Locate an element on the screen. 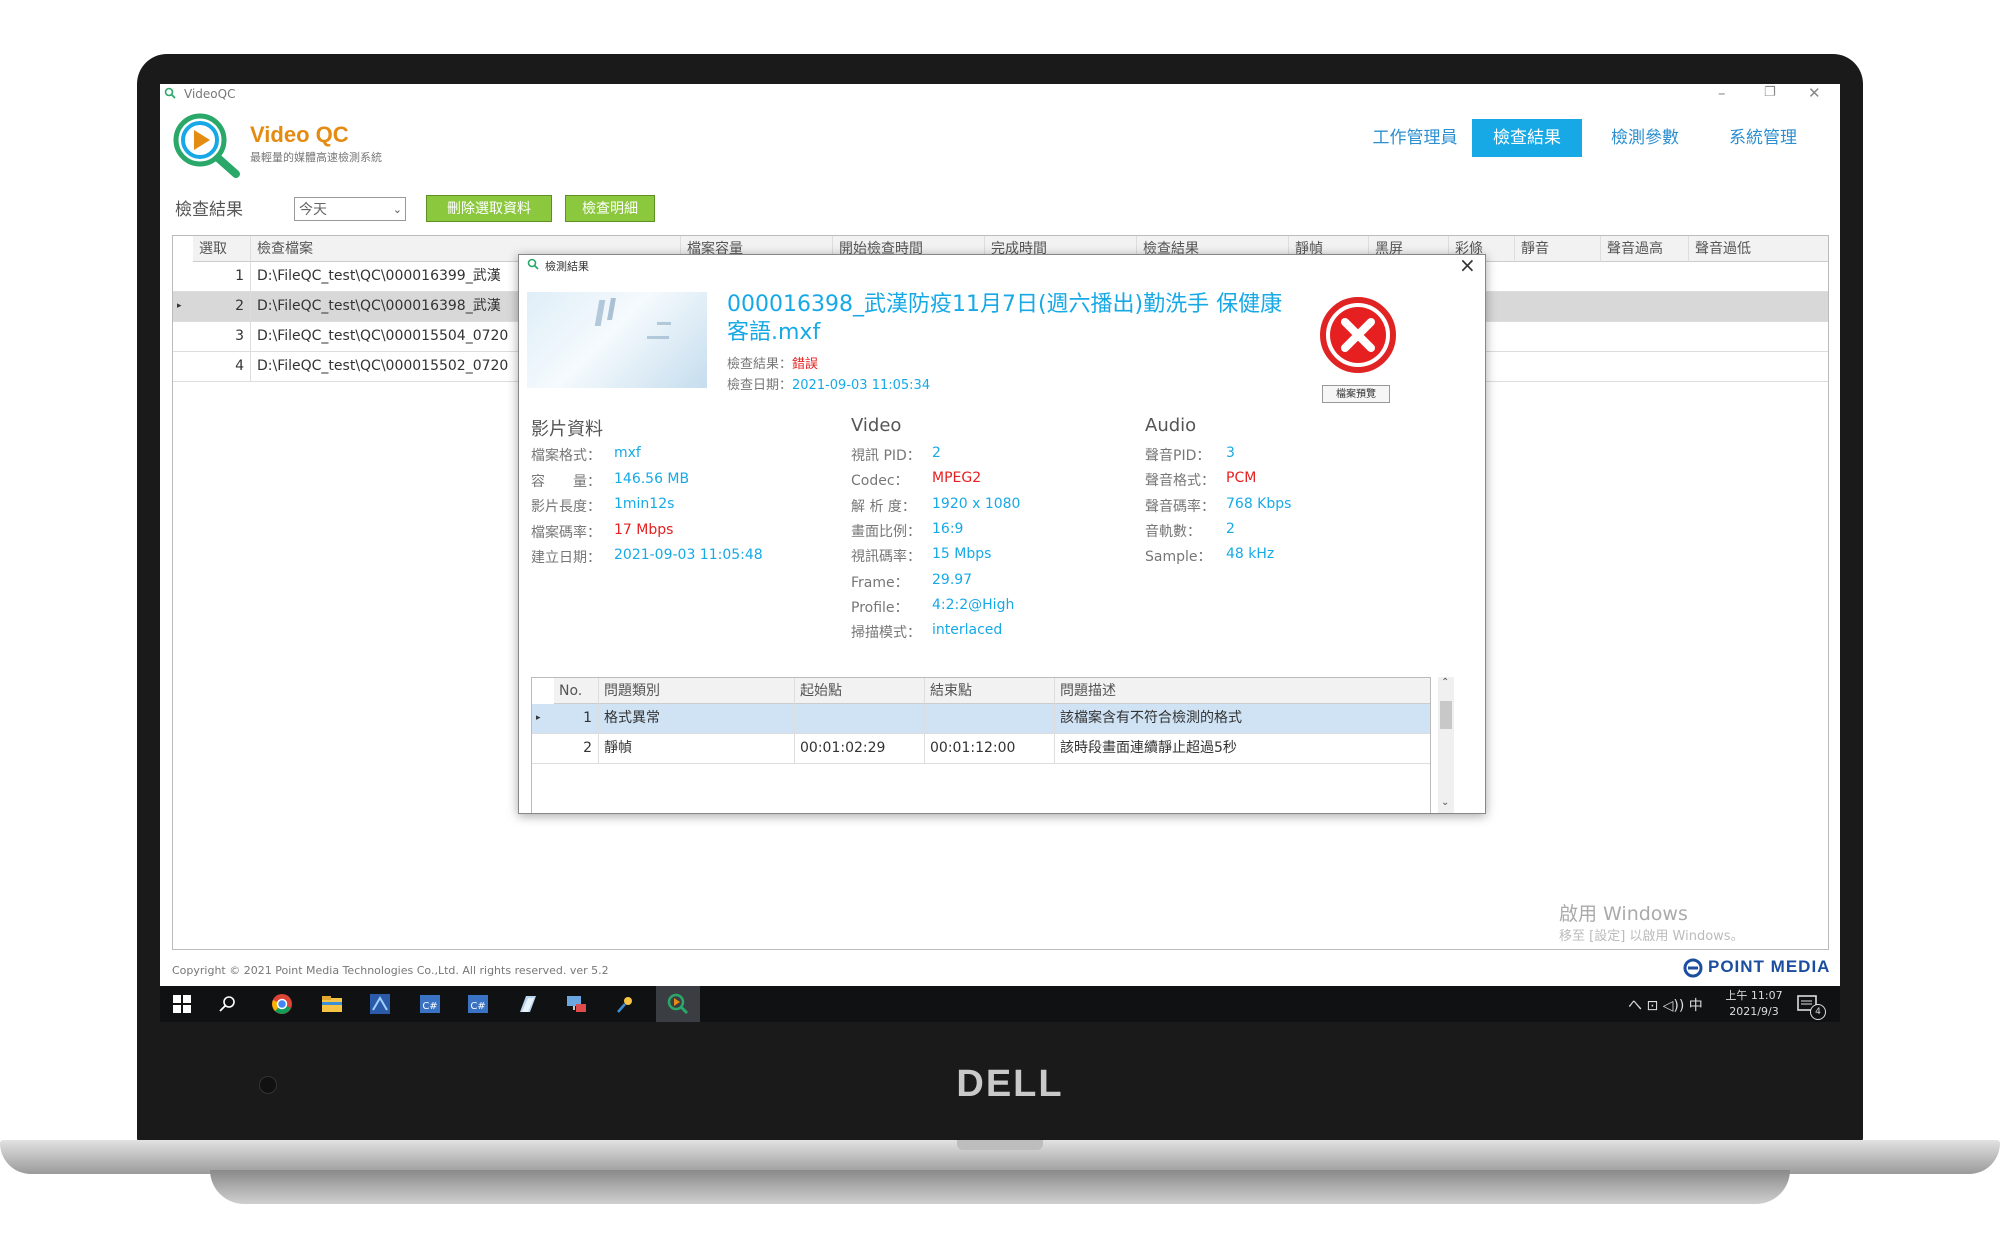  video-qc-taskbar-icon is located at coordinates (678, 1004).